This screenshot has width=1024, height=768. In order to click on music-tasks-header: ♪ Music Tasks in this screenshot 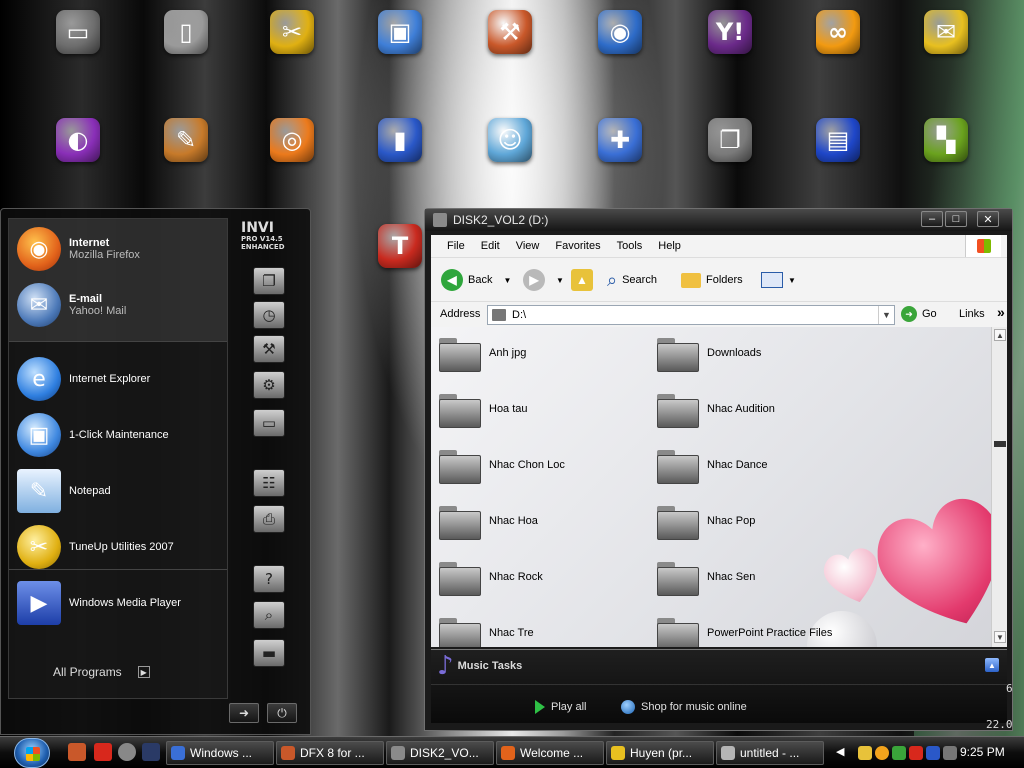, I will do `click(479, 666)`.